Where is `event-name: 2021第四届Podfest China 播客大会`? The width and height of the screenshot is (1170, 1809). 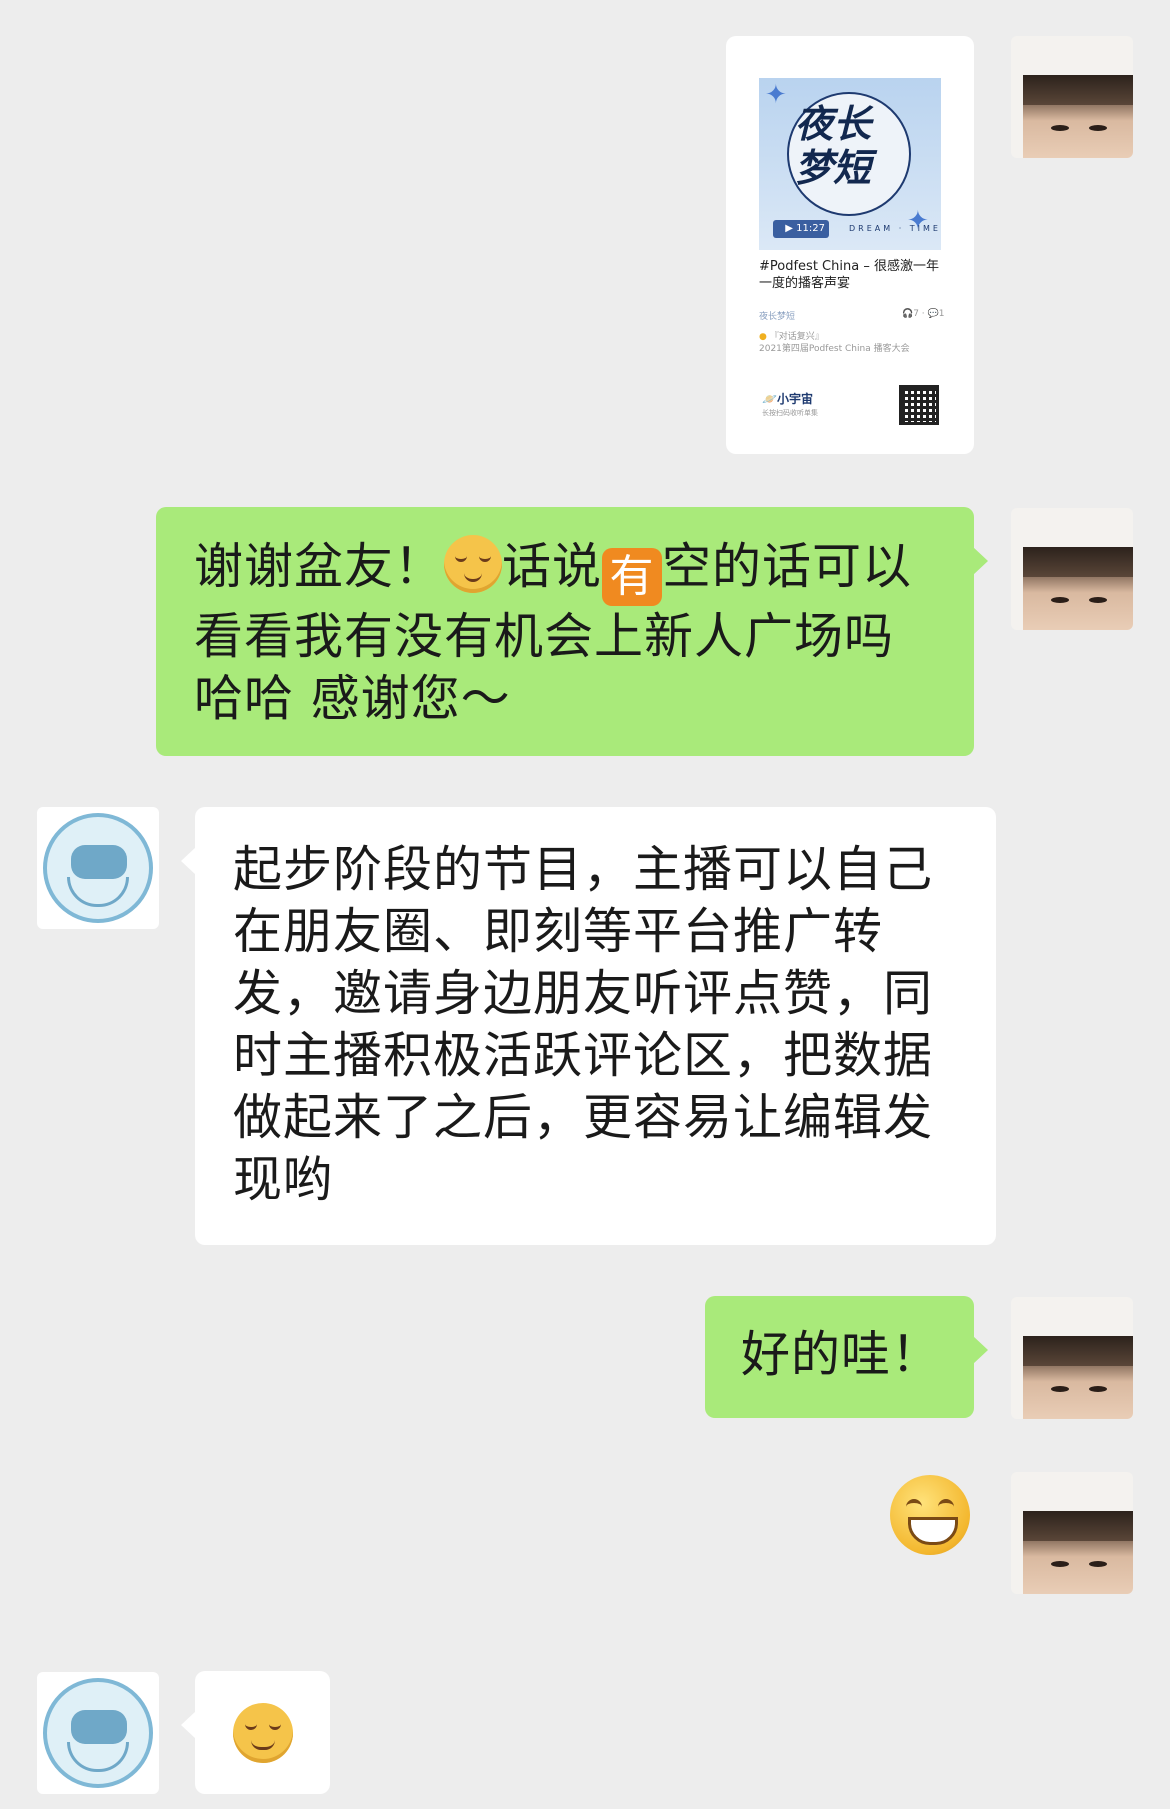
event-name: 2021第四届Podfest China 播客大会 is located at coordinates (834, 349).